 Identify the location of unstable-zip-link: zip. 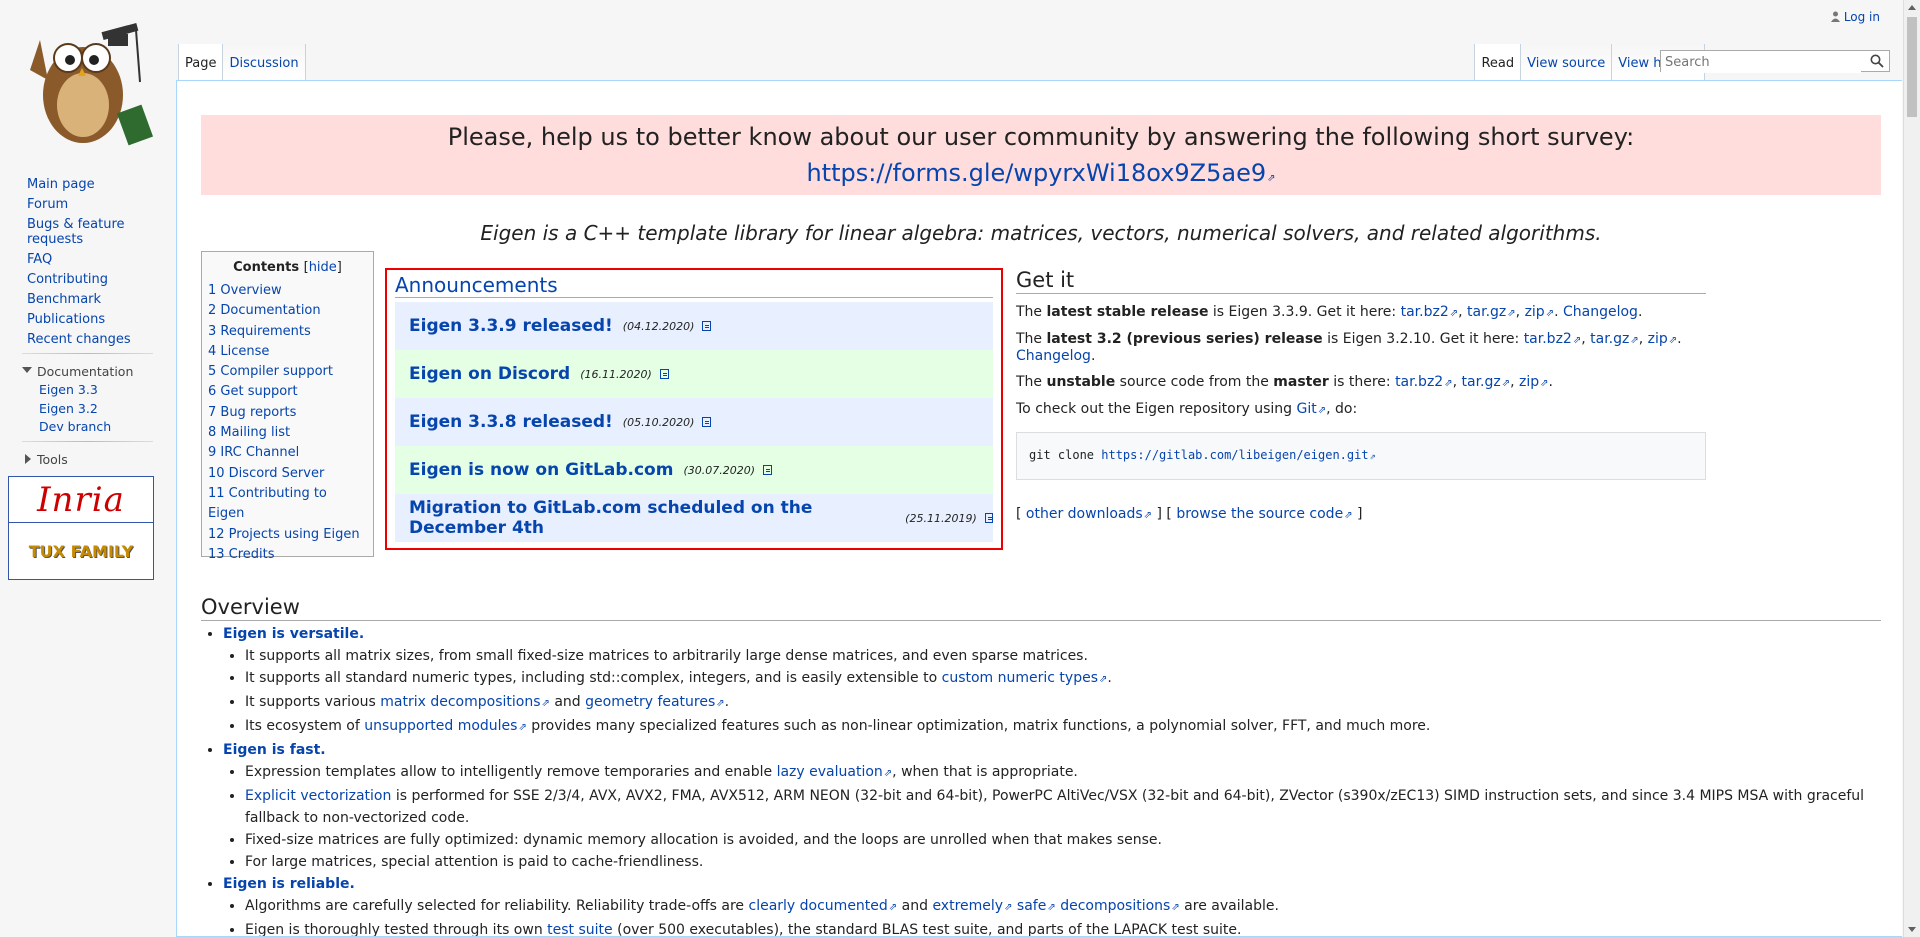
(1534, 382).